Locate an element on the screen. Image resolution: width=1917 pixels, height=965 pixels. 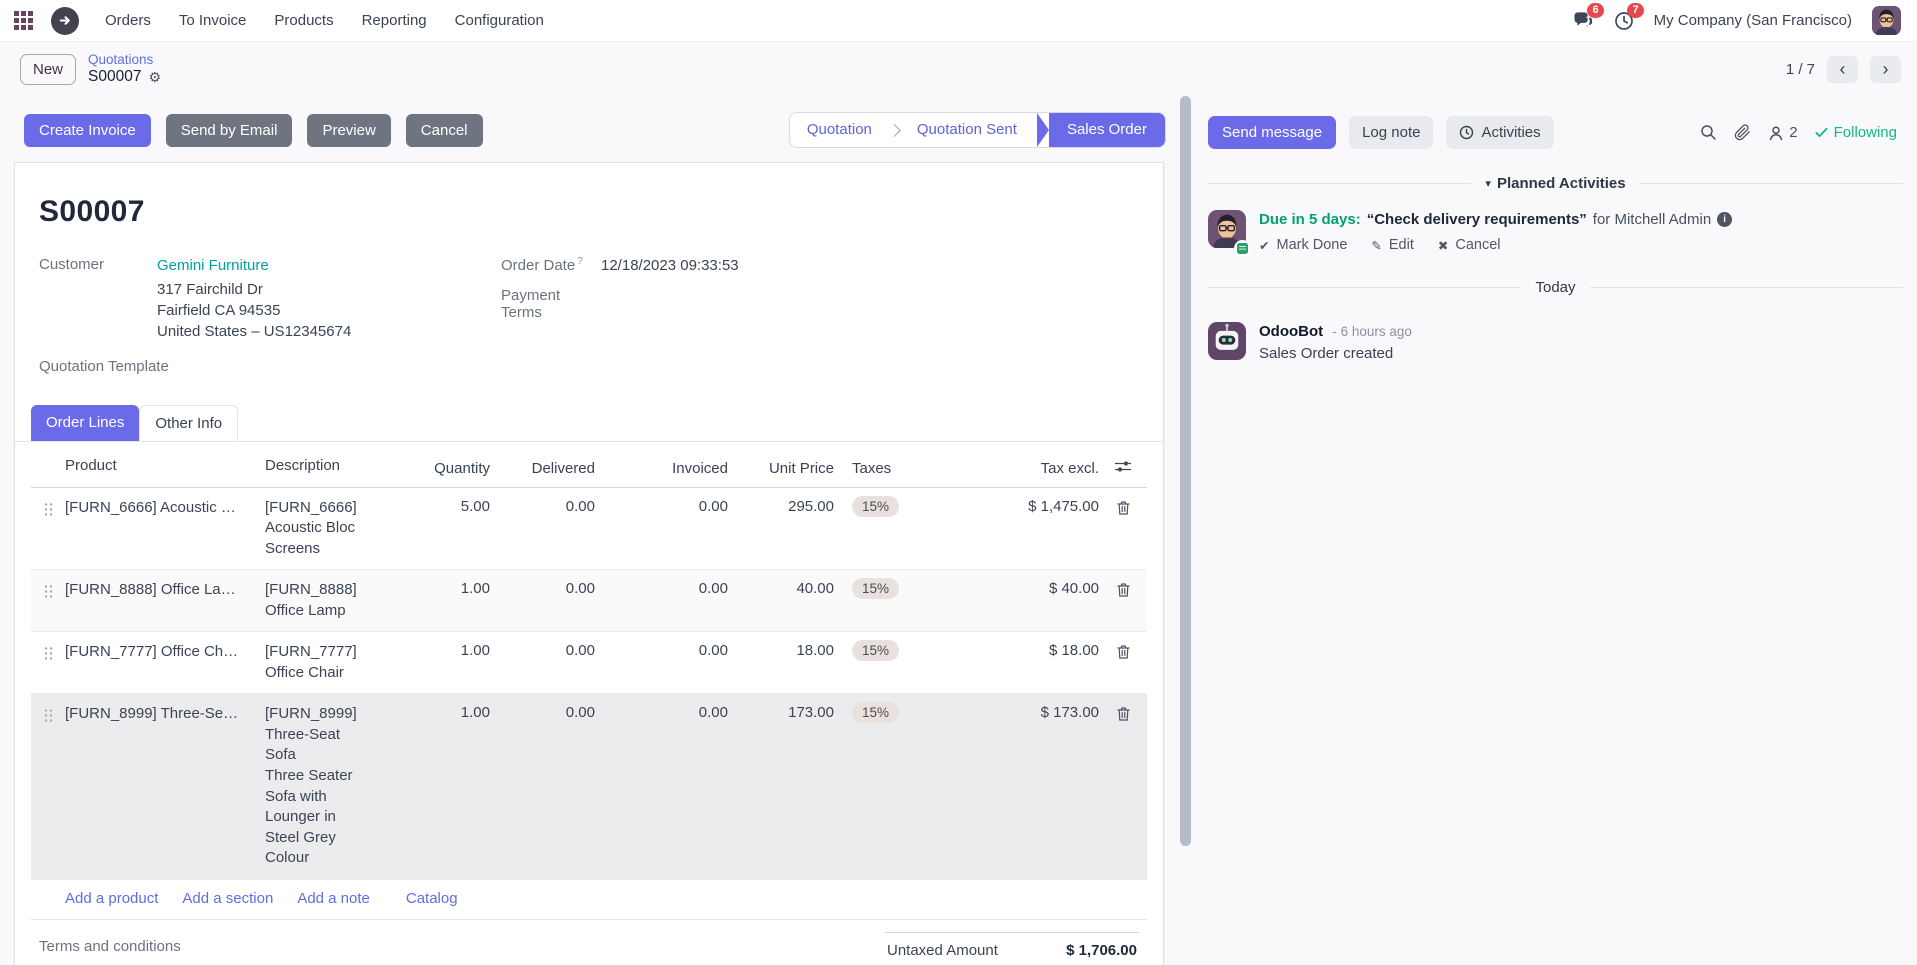
cell-quantity: 5.00 is located at coordinates (442, 506).